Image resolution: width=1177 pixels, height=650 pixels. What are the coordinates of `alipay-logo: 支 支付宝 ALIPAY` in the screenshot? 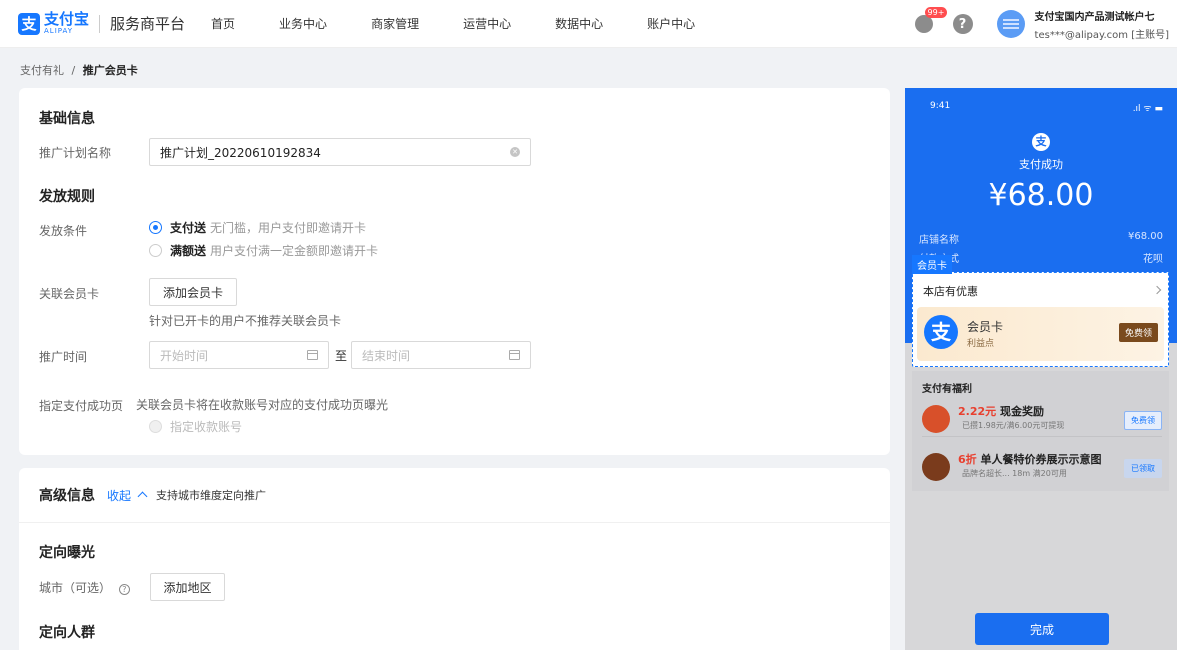 It's located at (53, 23).